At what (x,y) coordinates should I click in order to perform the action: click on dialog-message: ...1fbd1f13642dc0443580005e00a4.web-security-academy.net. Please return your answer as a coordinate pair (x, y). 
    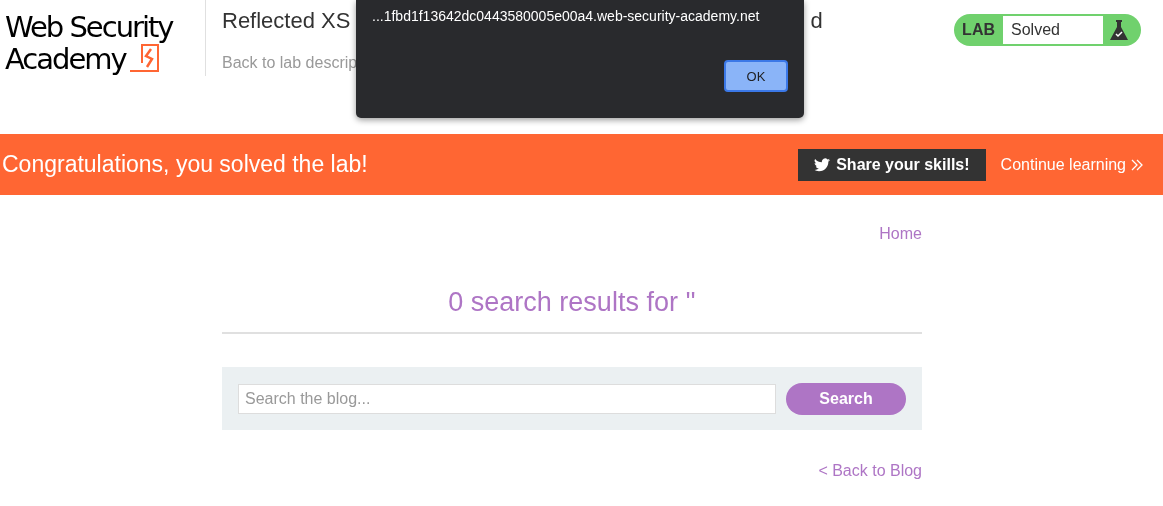
    Looking at the image, I should click on (566, 16).